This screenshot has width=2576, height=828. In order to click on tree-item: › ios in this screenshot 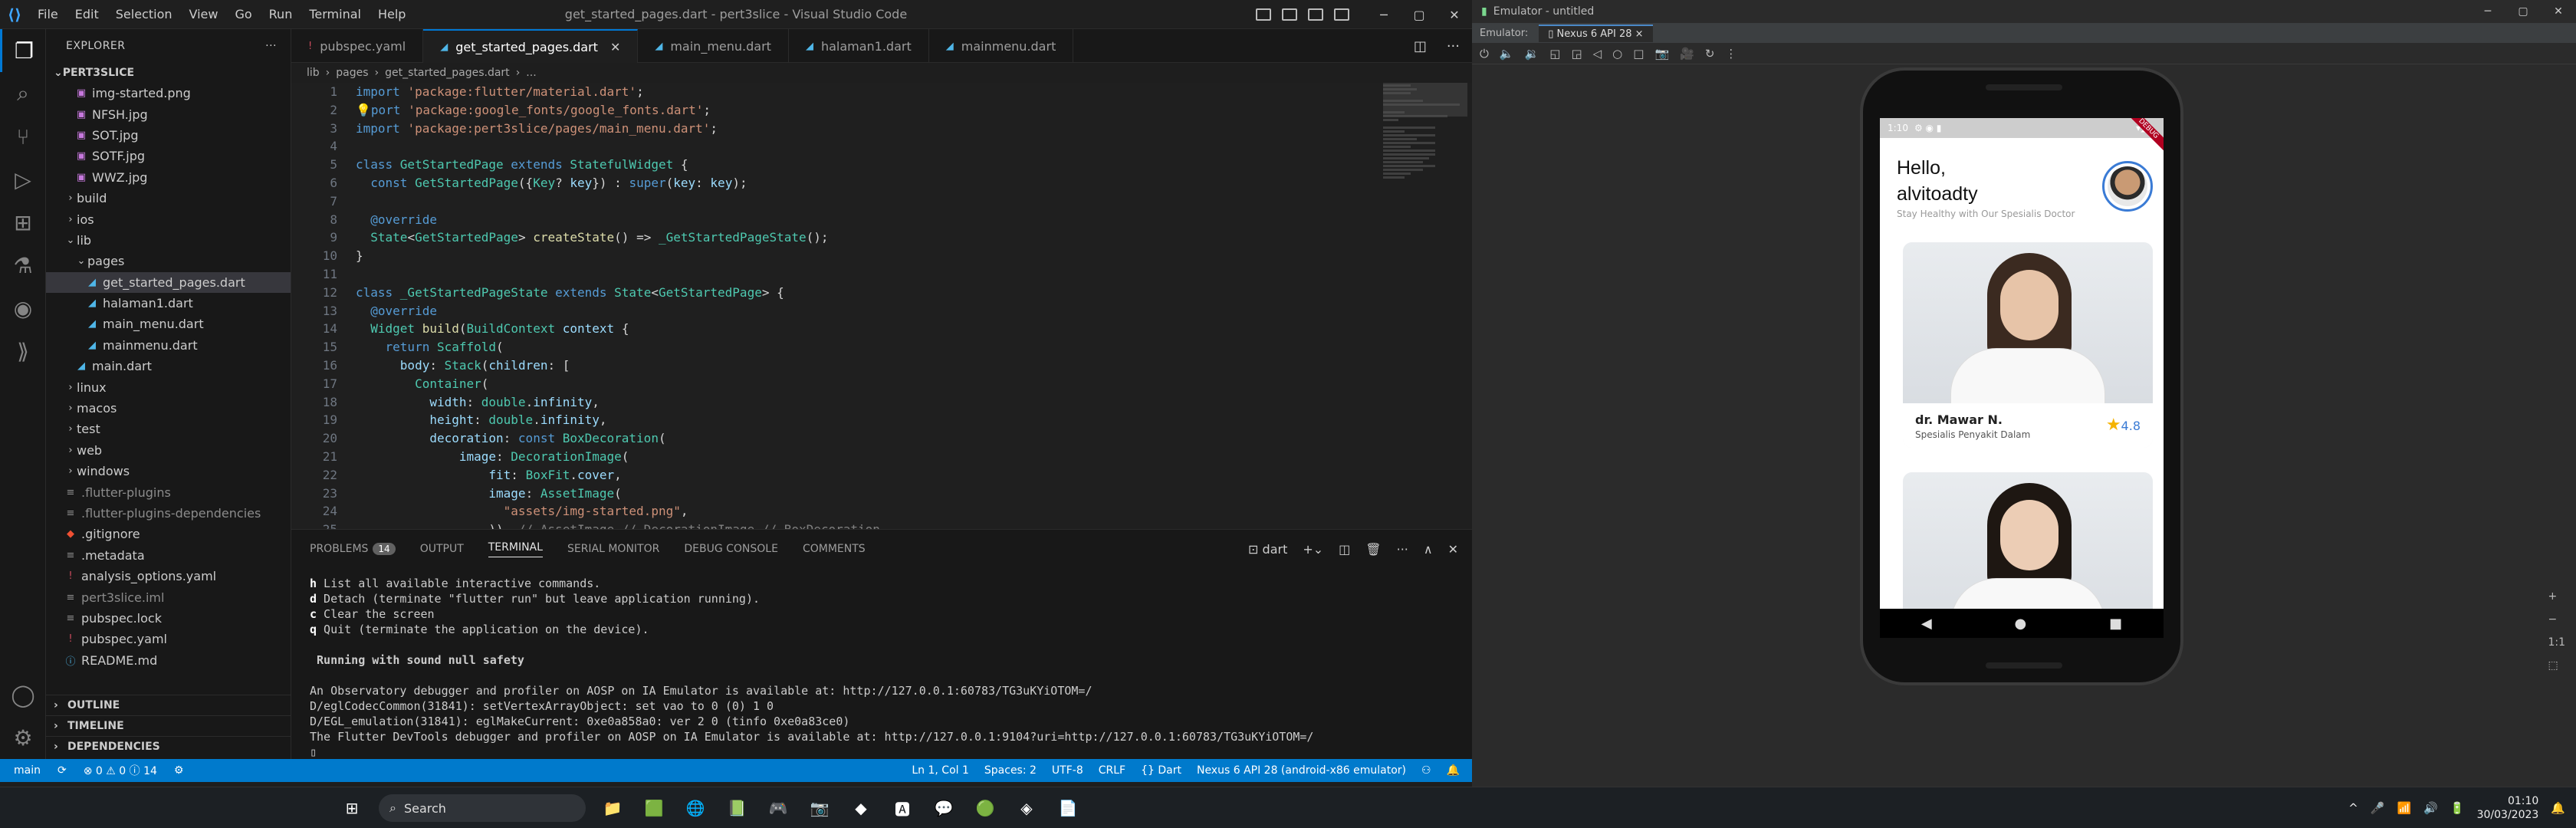, I will do `click(169, 219)`.